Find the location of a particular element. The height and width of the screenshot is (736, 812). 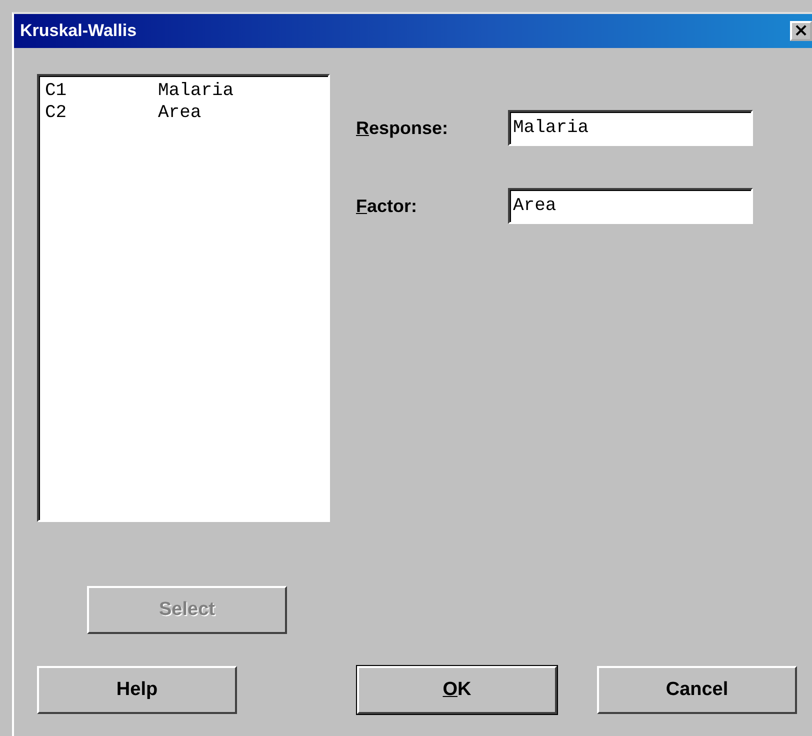

list-item: C1 Malaria is located at coordinates (183, 91).